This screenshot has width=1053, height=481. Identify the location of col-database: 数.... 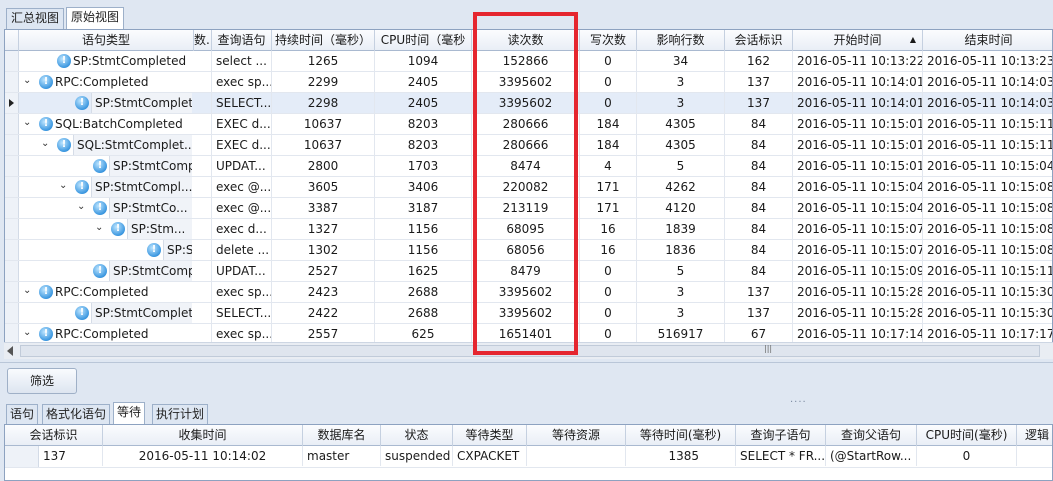
(203, 40).